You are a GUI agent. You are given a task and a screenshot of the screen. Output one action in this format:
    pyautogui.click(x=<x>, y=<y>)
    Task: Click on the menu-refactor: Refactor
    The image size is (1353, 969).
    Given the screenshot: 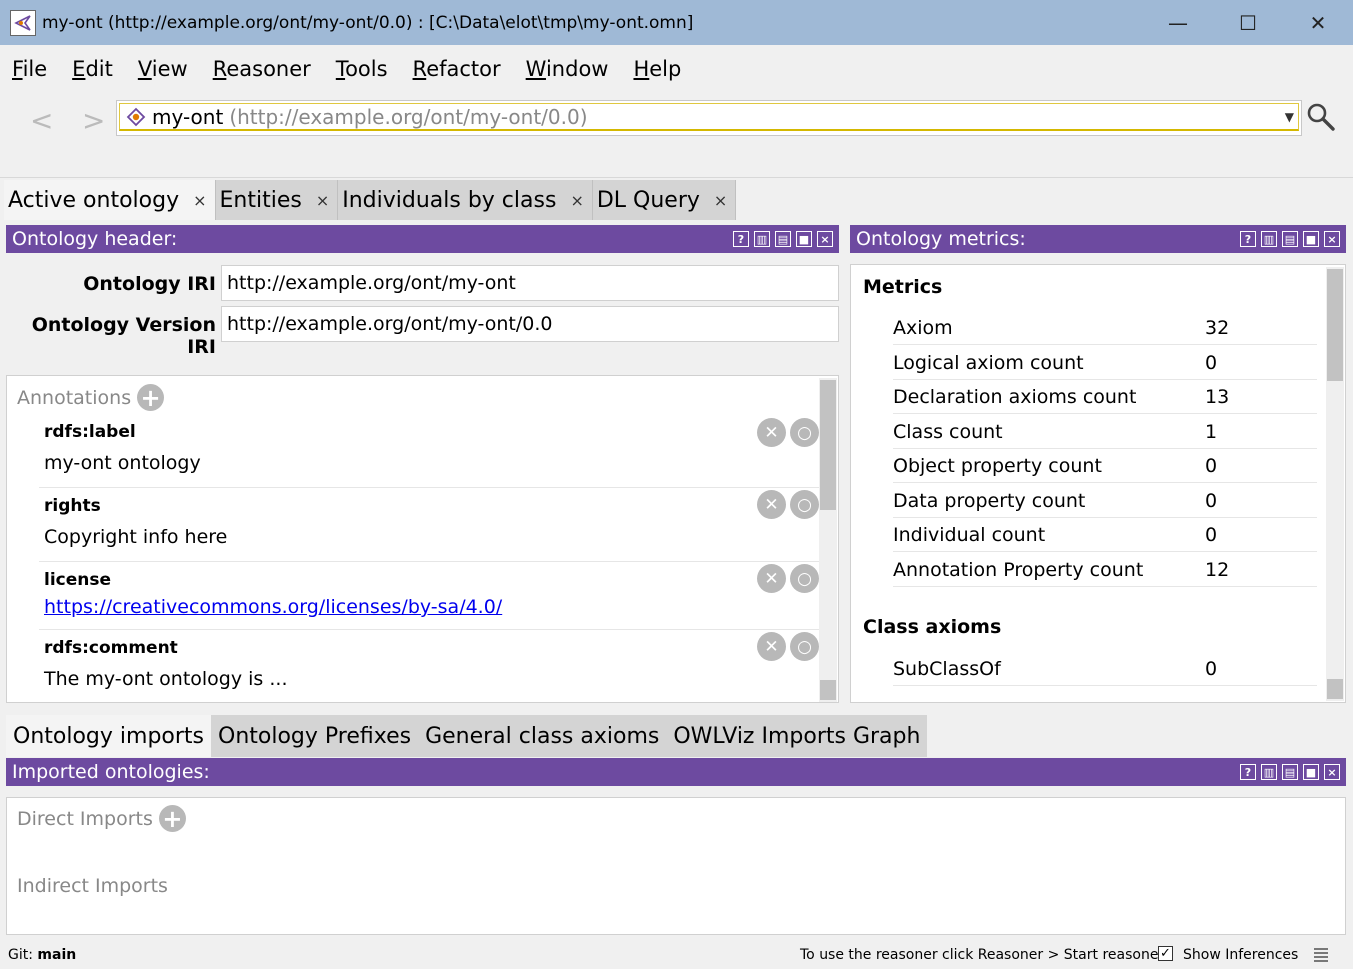 What is the action you would take?
    pyautogui.click(x=457, y=69)
    